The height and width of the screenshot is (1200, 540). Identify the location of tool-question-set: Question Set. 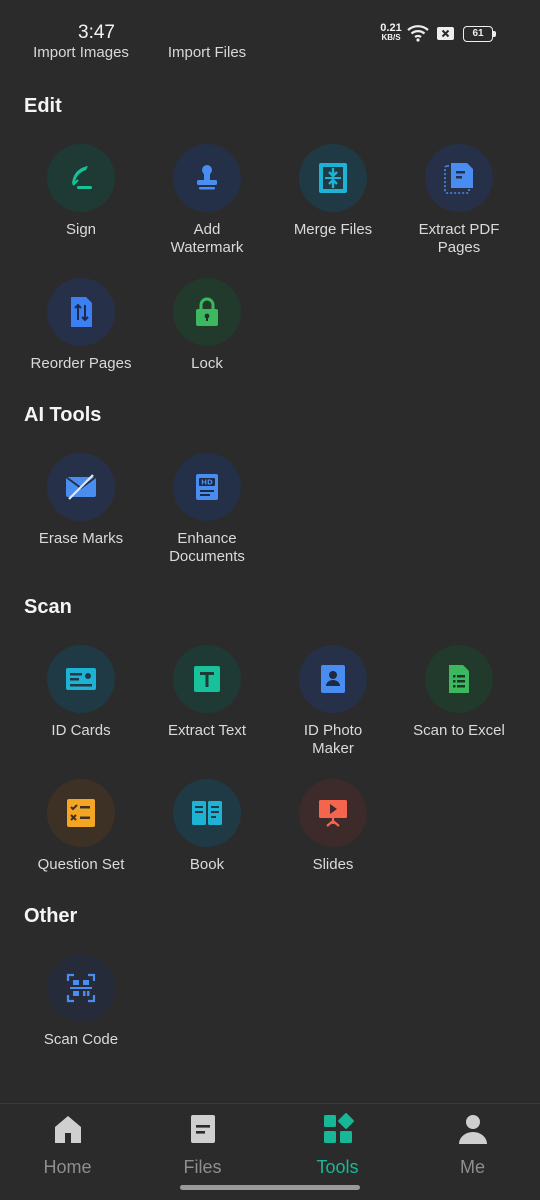
(81, 826).